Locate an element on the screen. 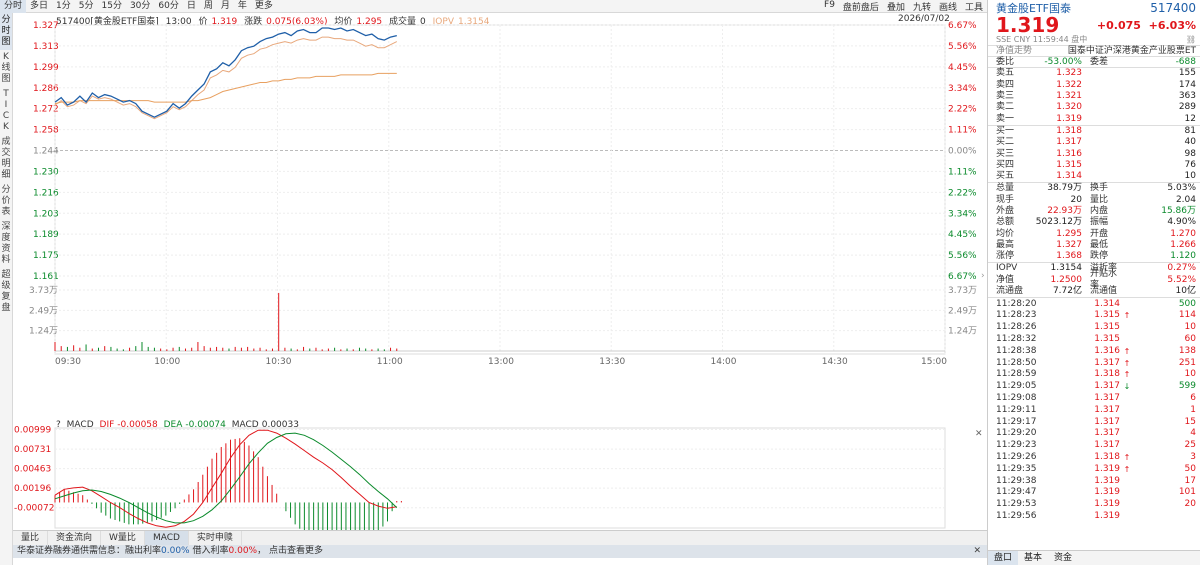  weicha-label: 委差 is located at coordinates (1099, 61).